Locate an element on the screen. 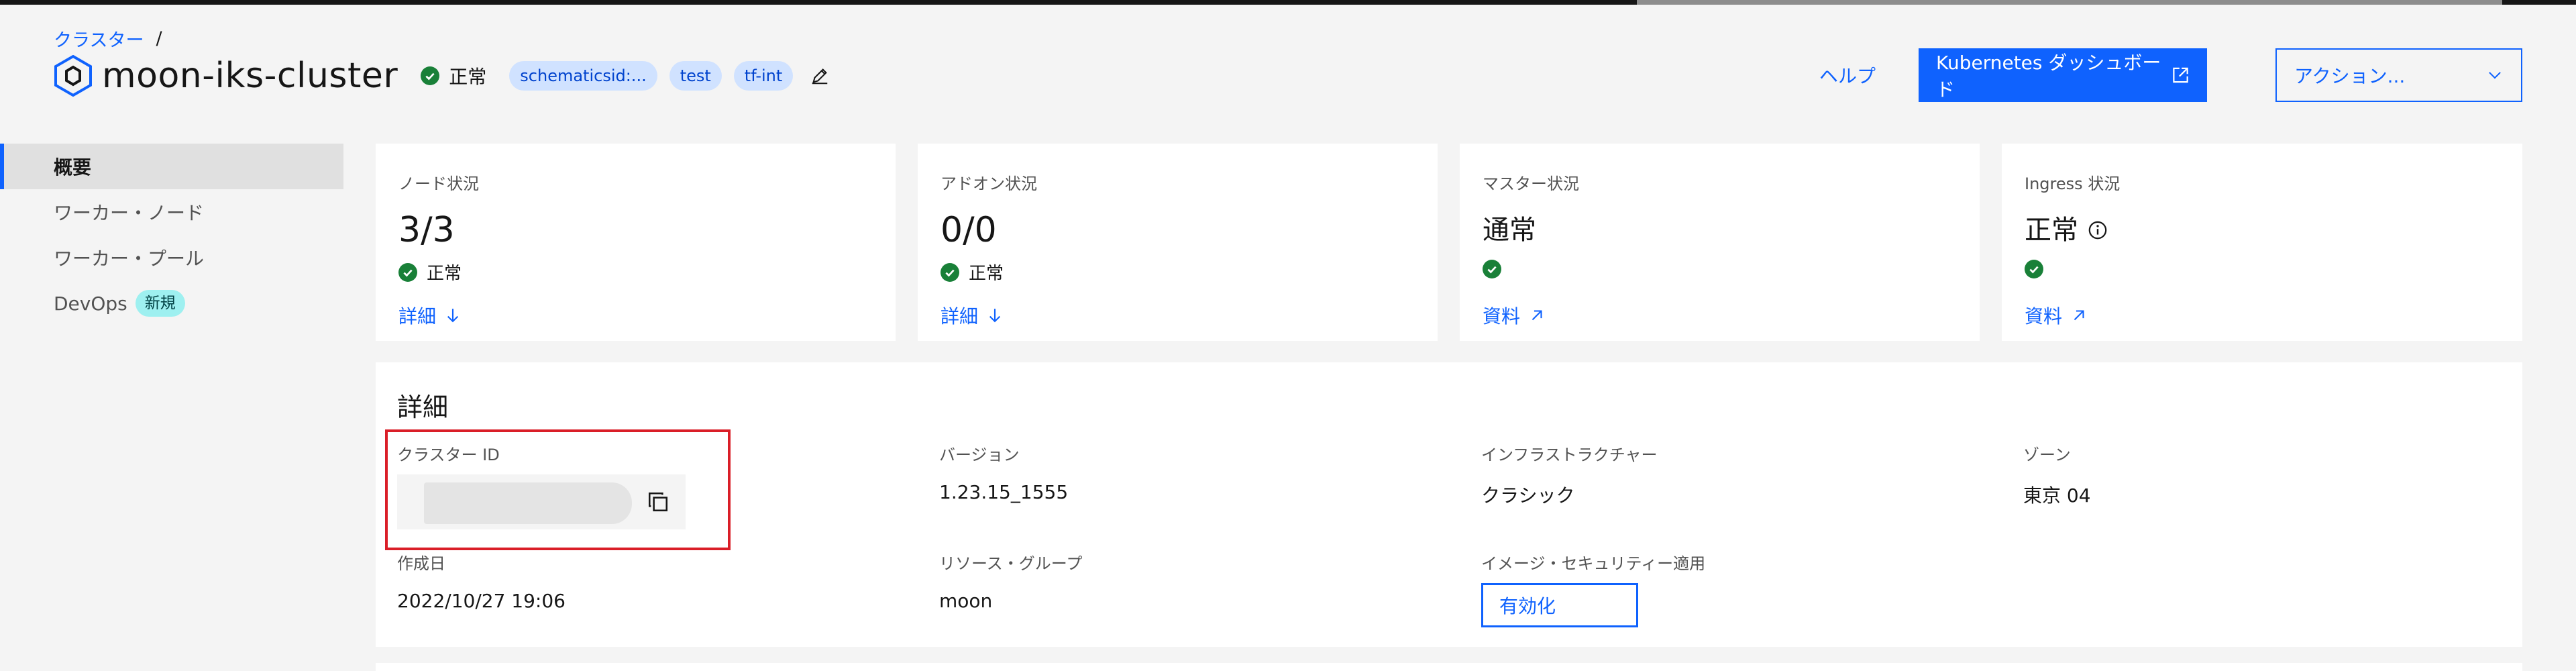 Image resolution: width=2576 pixels, height=671 pixels. tag-test: test is located at coordinates (695, 76).